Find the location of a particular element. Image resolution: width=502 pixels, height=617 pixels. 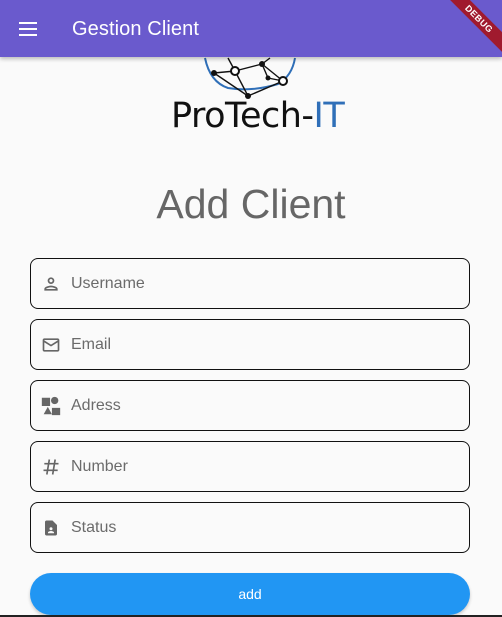

adress-field is located at coordinates (250, 405).